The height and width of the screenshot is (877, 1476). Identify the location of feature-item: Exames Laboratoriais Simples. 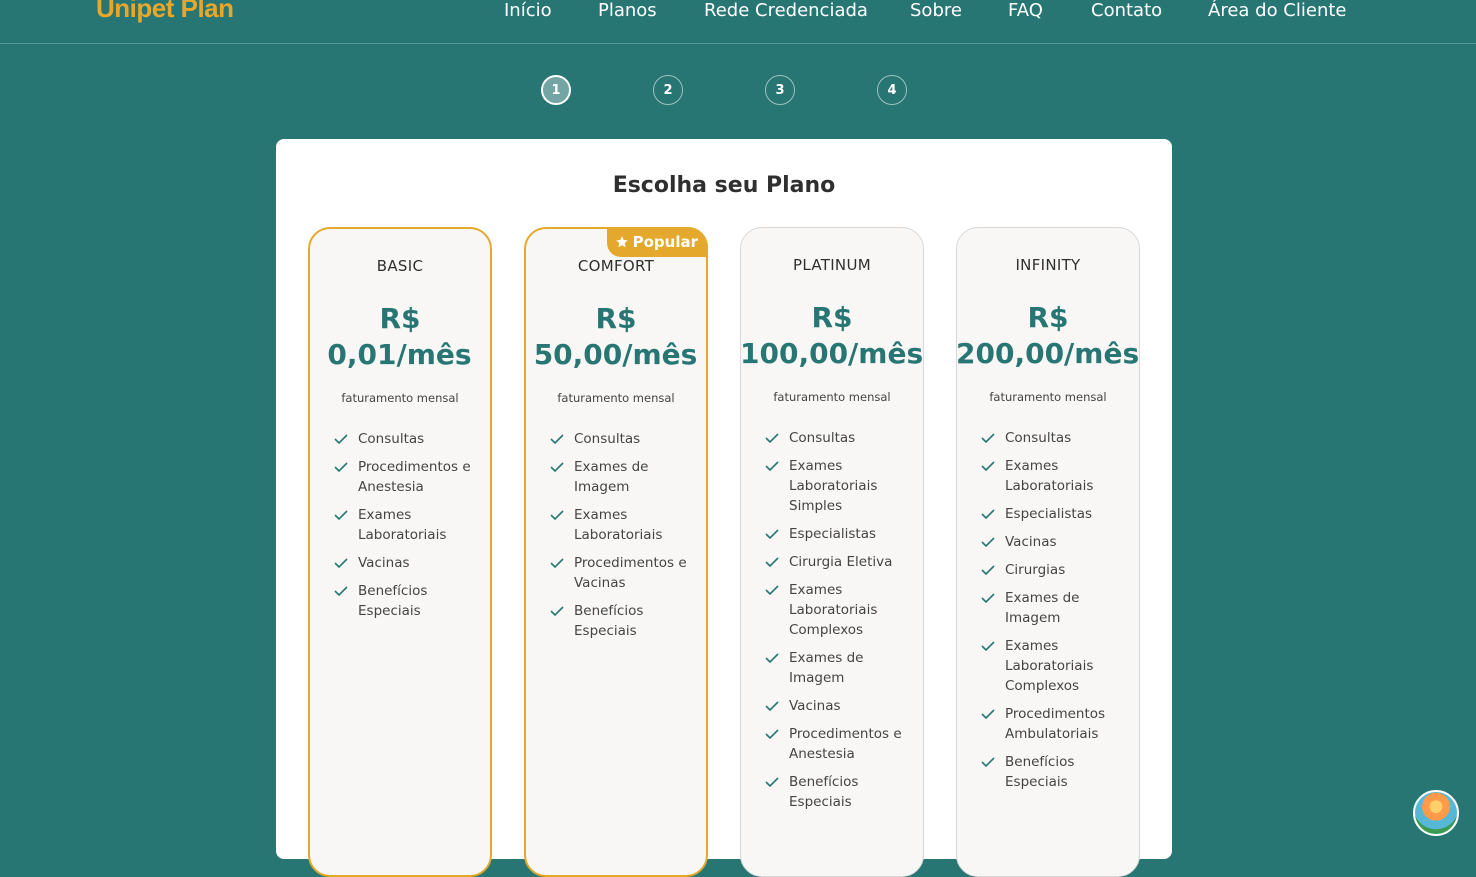
(840, 486).